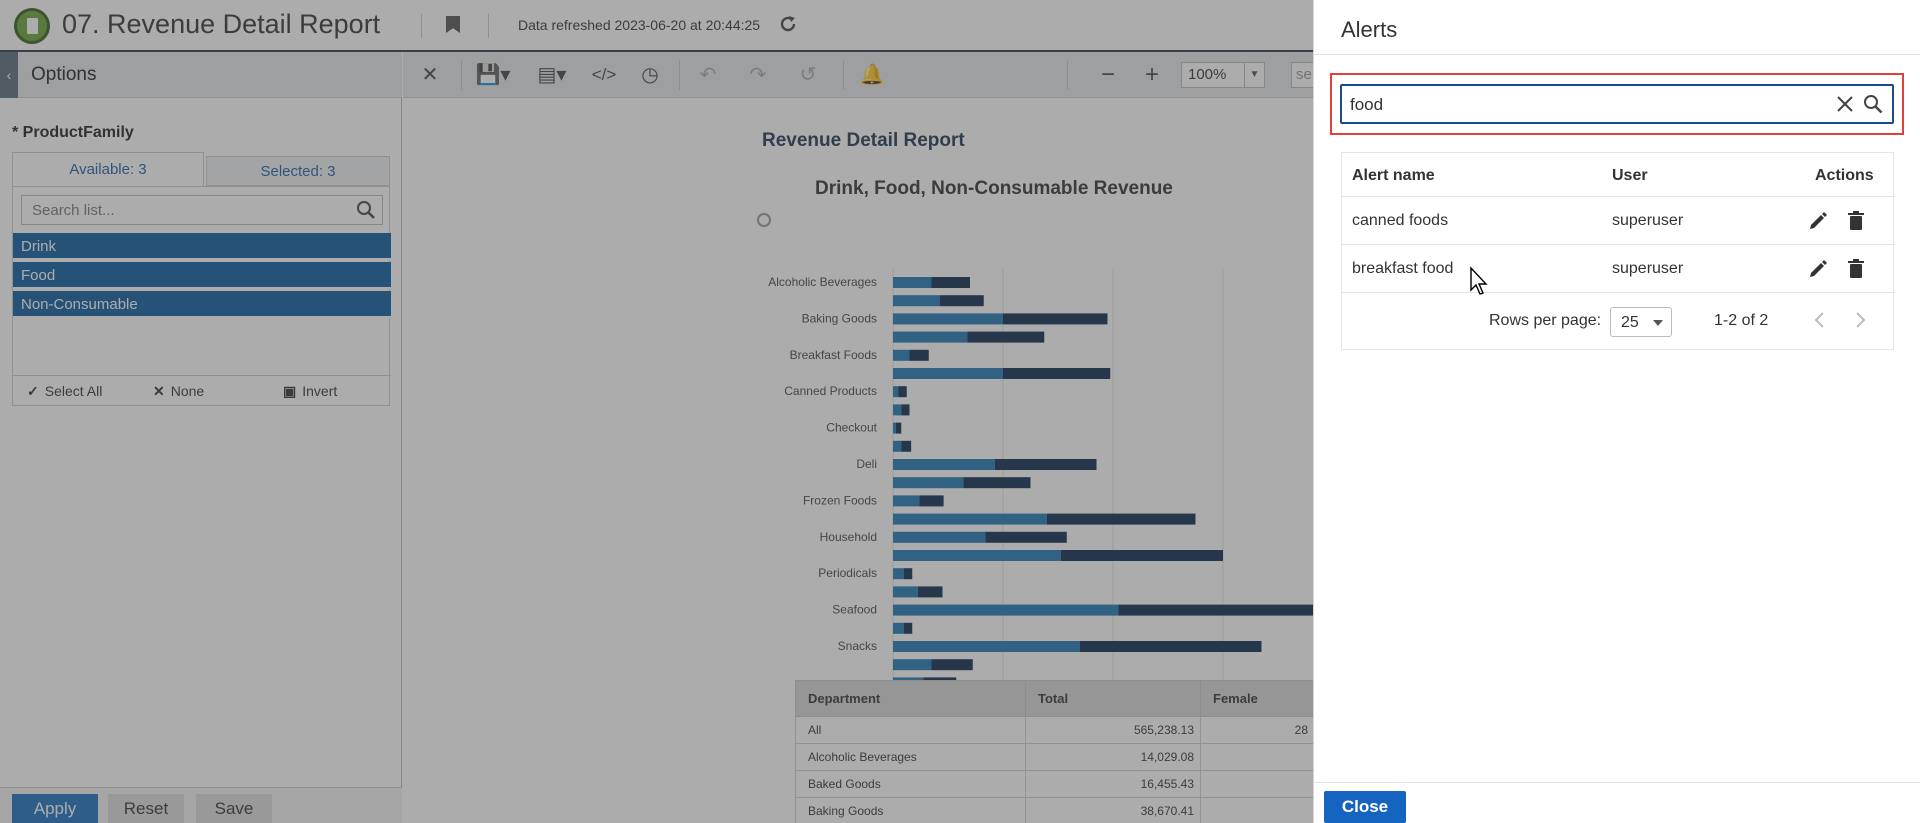  What do you see at coordinates (1630, 322) in the screenshot?
I see `rows-per-page-value: 25` at bounding box center [1630, 322].